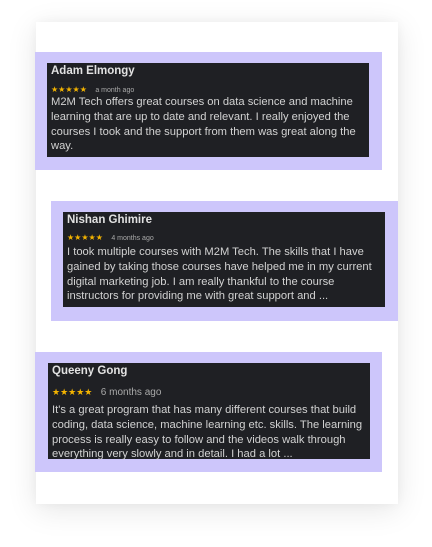  I want to click on review-meta: ★★★★★ 6 months ago, so click(106, 392).